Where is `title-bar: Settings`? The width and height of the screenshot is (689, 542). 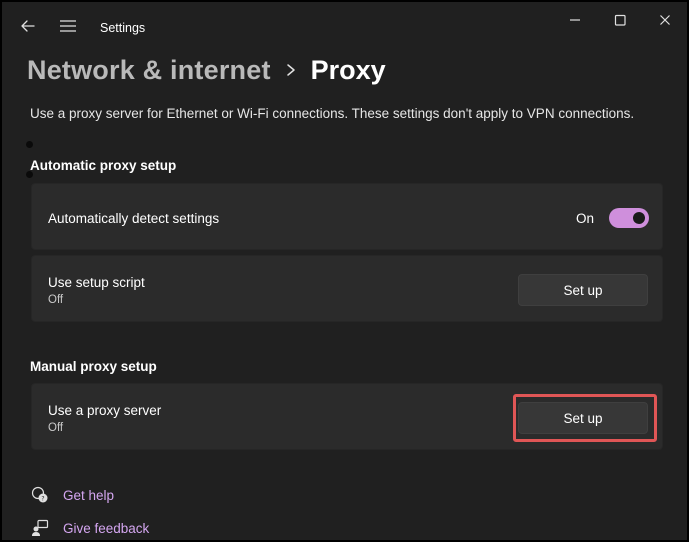
title-bar: Settings is located at coordinates (344, 22).